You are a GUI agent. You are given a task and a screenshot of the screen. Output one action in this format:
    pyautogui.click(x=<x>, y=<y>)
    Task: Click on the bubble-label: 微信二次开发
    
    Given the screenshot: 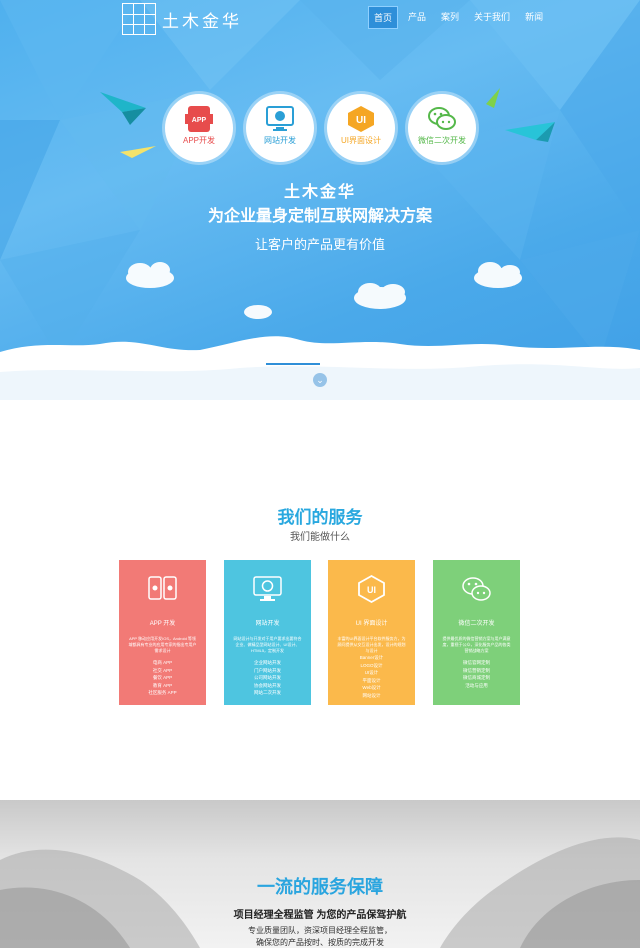 What is the action you would take?
    pyautogui.click(x=442, y=140)
    